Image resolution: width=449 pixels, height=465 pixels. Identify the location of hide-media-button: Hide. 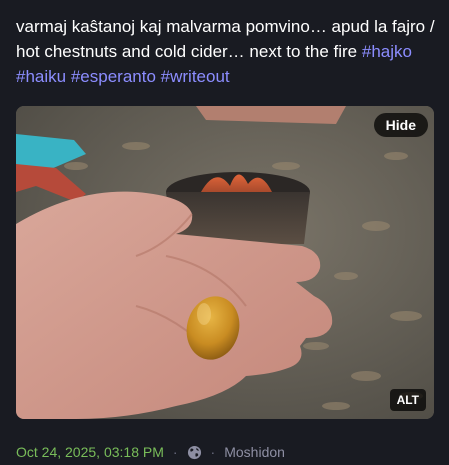
(400, 125).